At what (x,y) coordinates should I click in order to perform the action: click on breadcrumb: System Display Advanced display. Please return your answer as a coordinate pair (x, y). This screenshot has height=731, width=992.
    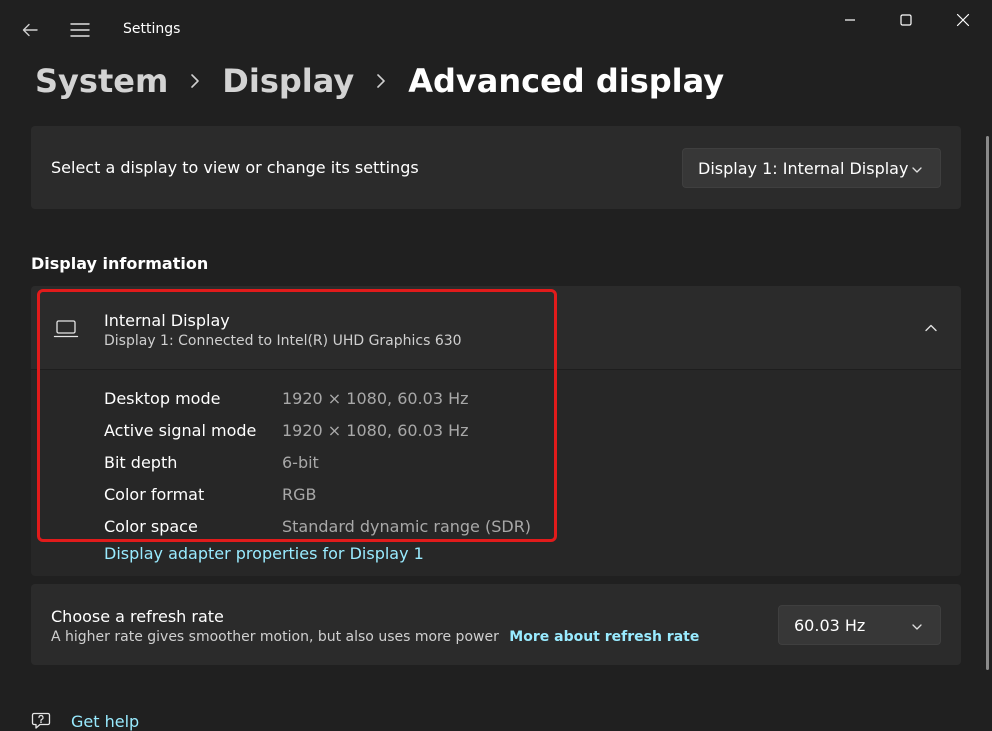
    Looking at the image, I should click on (379, 81).